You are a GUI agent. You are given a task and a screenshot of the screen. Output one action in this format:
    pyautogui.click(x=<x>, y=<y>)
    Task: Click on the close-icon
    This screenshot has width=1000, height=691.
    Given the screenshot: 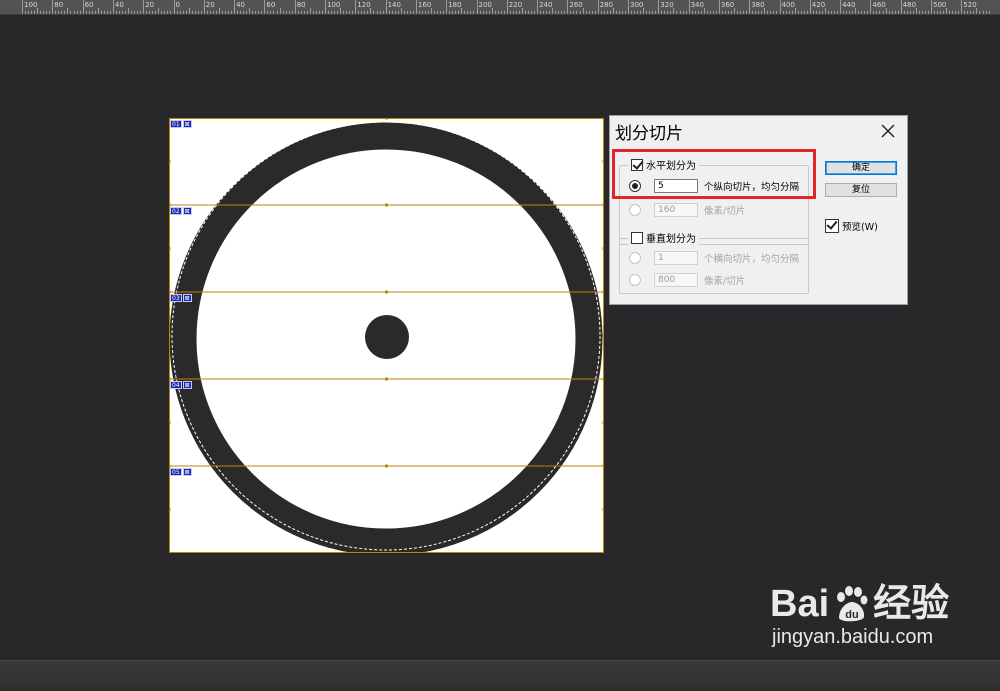 What is the action you would take?
    pyautogui.click(x=888, y=131)
    